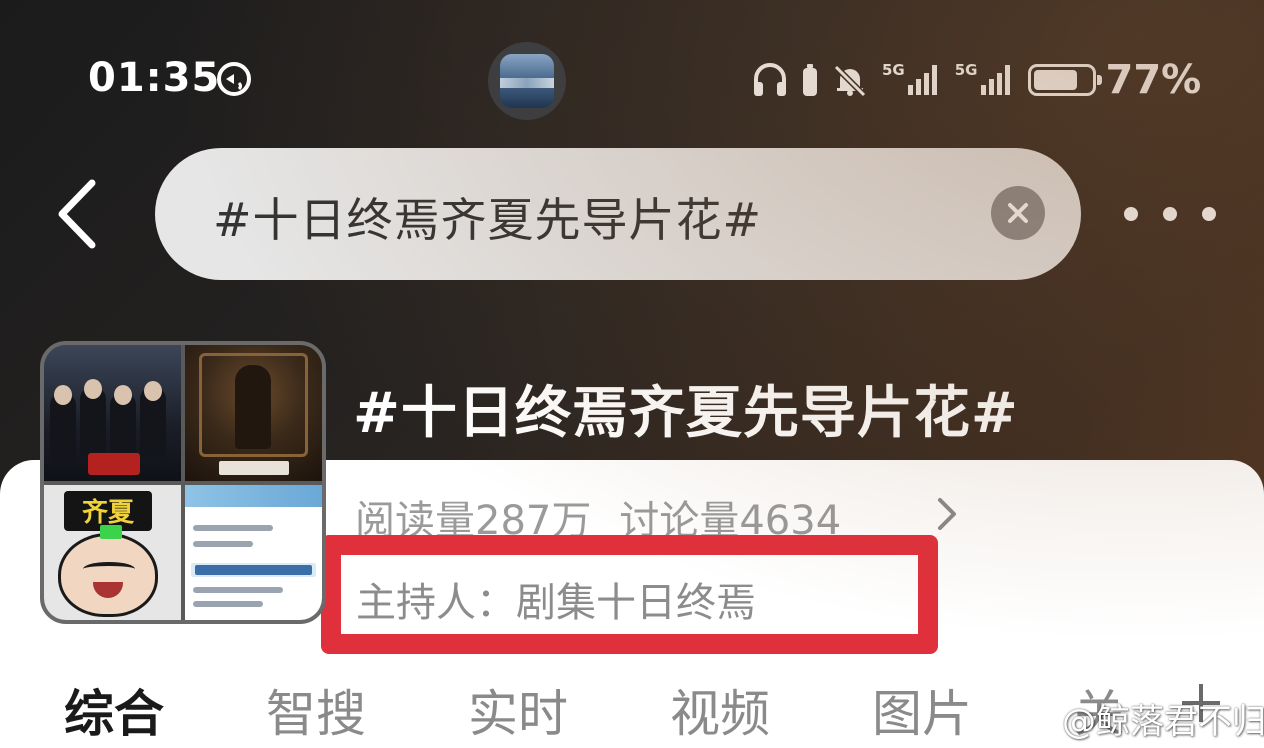 This screenshot has width=1264, height=748. What do you see at coordinates (810, 80) in the screenshot?
I see `battery-small-icon` at bounding box center [810, 80].